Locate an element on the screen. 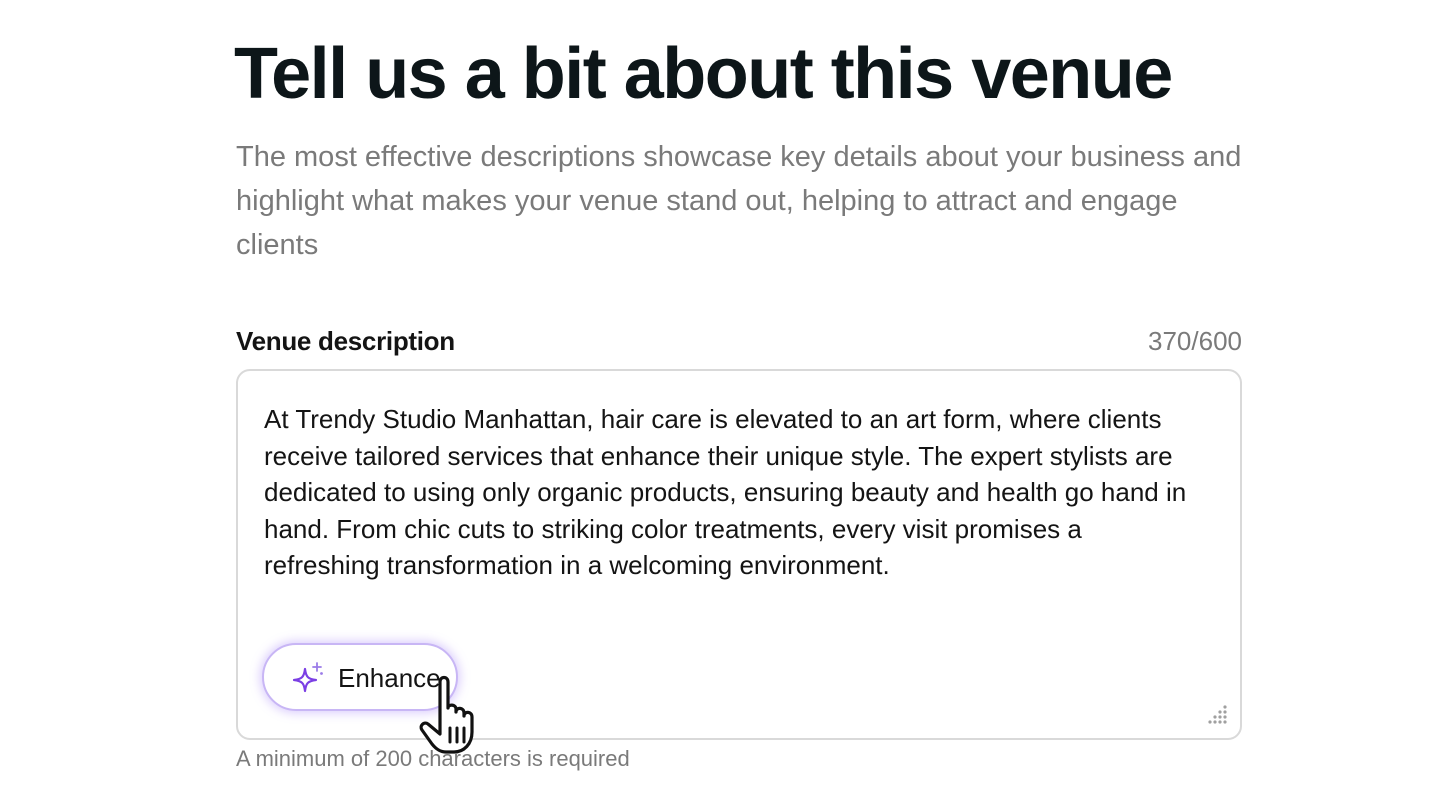  resize-handle-icon is located at coordinates (1217, 715).